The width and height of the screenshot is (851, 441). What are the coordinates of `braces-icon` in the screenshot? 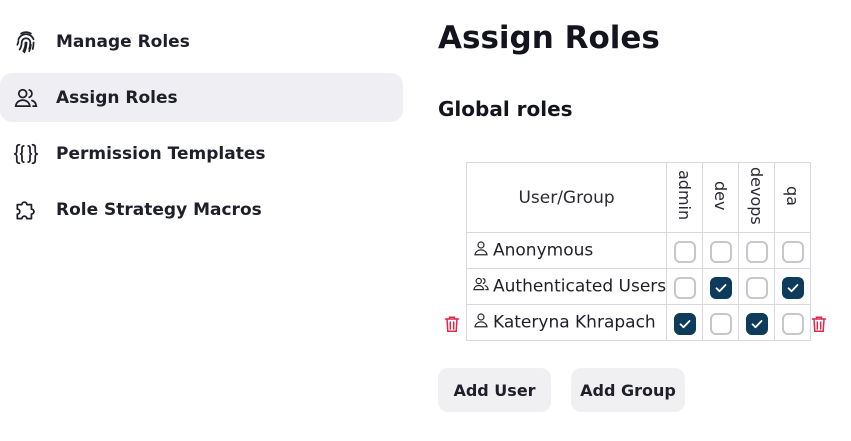 It's located at (26, 154).